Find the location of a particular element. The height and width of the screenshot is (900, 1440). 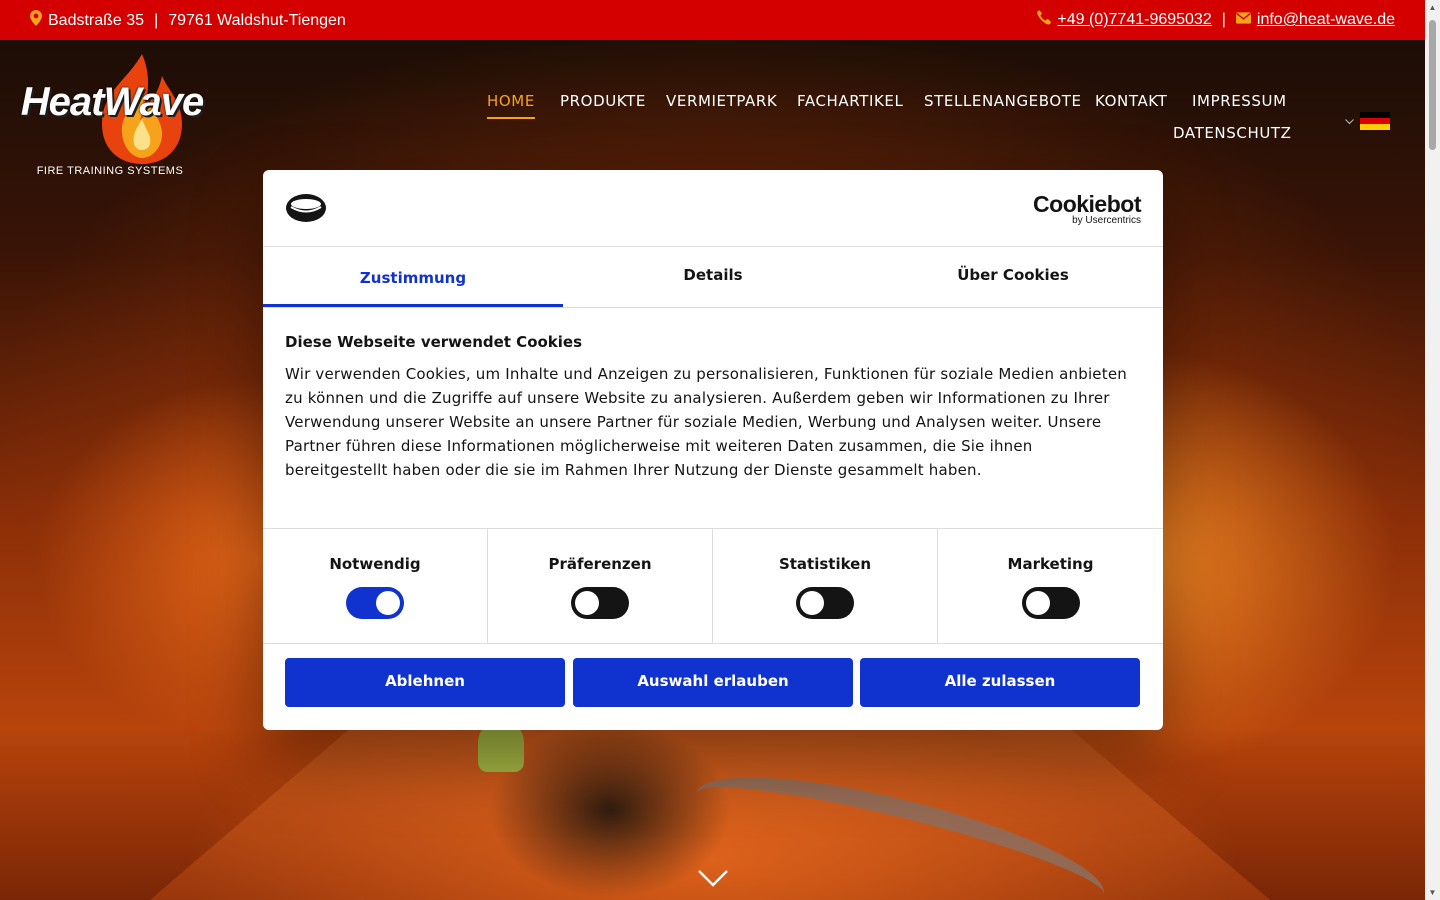

toggle-statistiken is located at coordinates (825, 603).